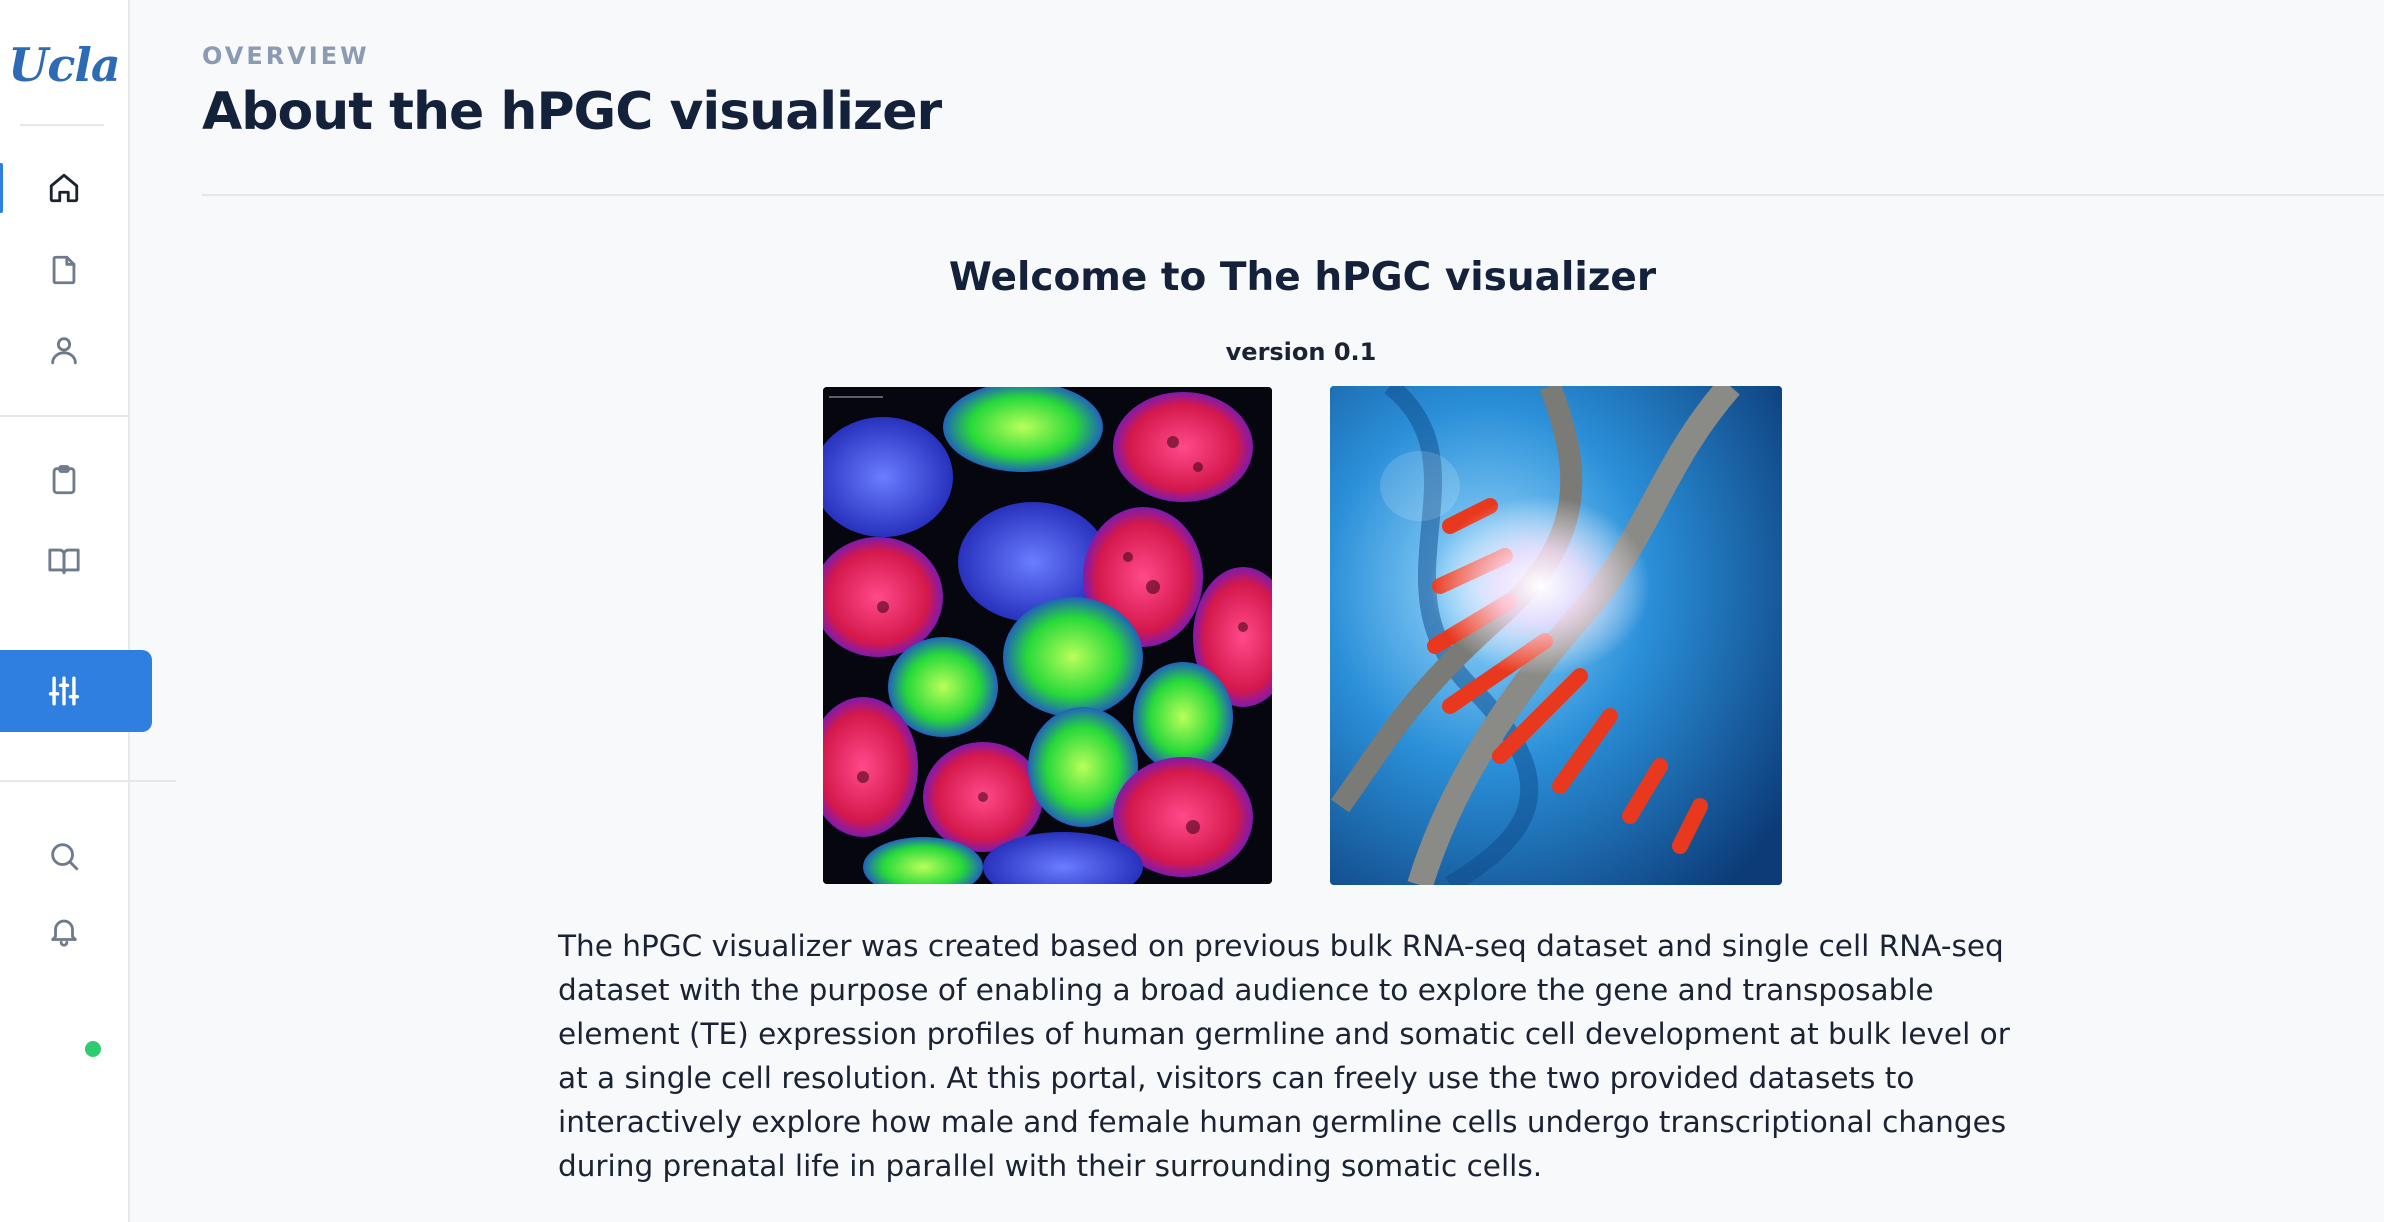 The image size is (2384, 1222). I want to click on search-icon, so click(65, 857).